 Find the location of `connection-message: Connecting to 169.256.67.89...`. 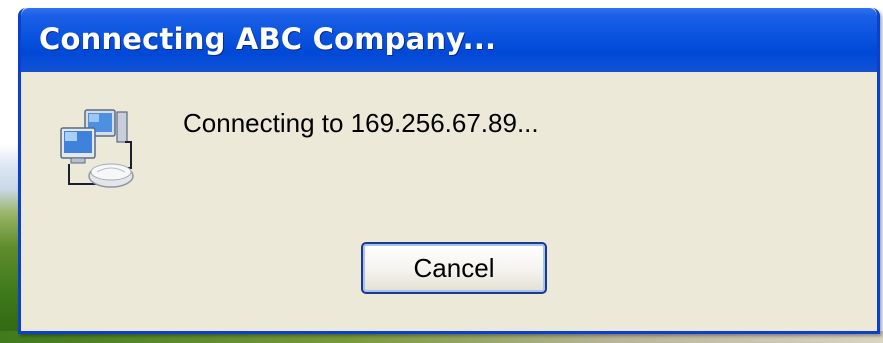

connection-message: Connecting to 169.256.67.89... is located at coordinates (361, 123).